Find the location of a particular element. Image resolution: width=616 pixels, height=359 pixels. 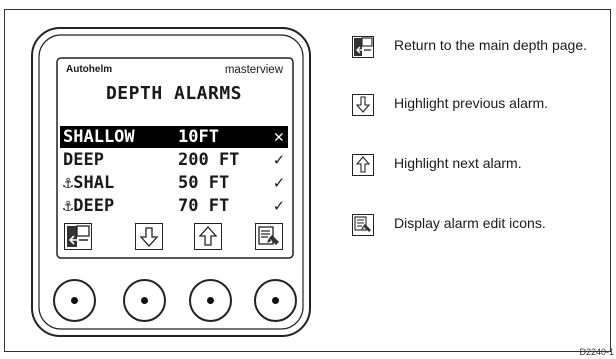

model-name: masterview is located at coordinates (253, 70).